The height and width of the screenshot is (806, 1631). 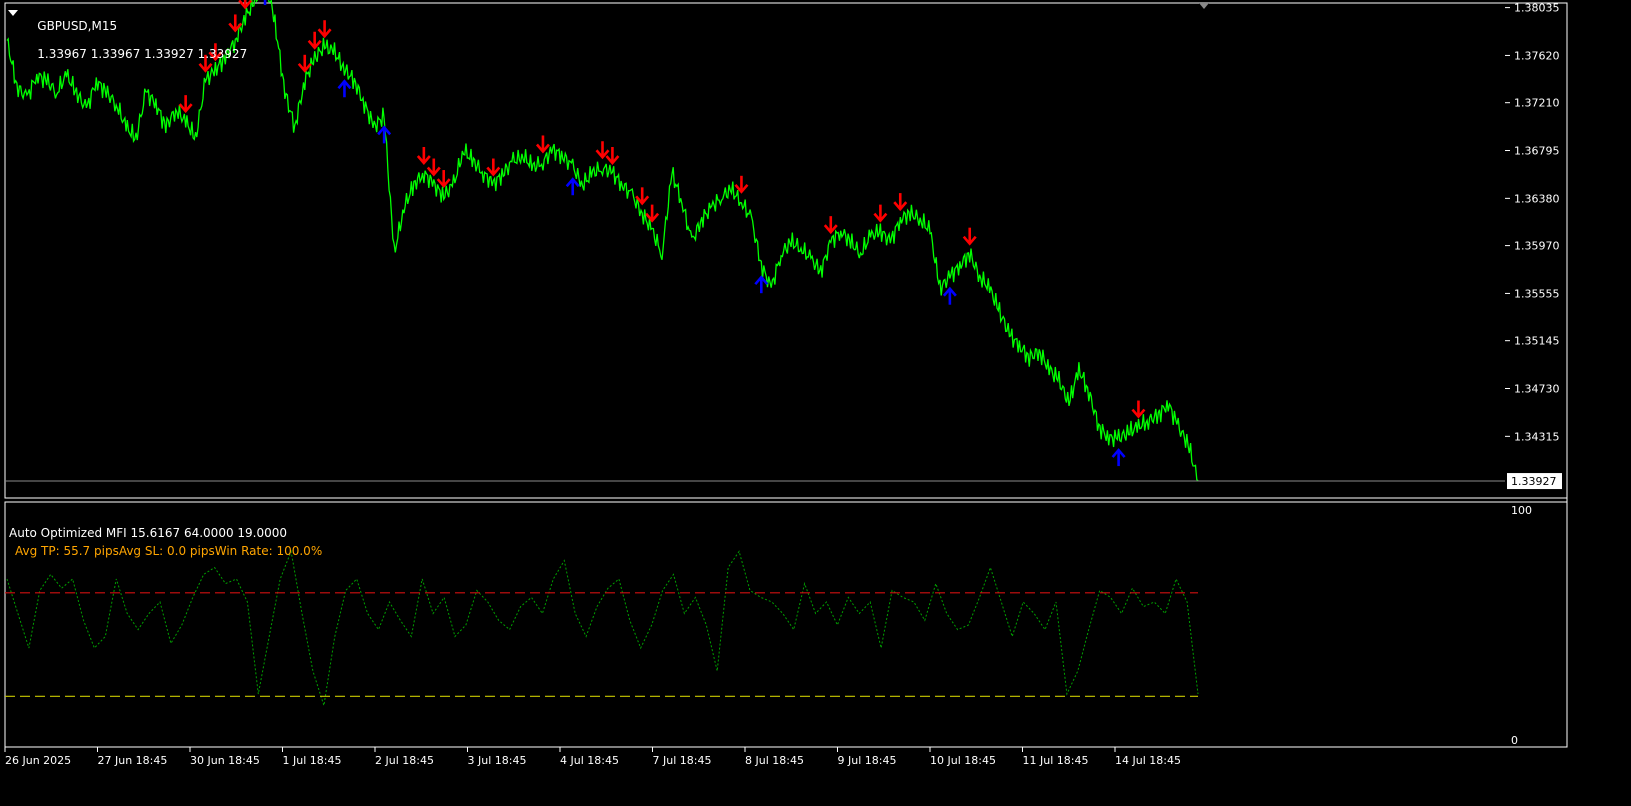 What do you see at coordinates (1537, 341) in the screenshot?
I see `price-tick-label: 1.35145` at bounding box center [1537, 341].